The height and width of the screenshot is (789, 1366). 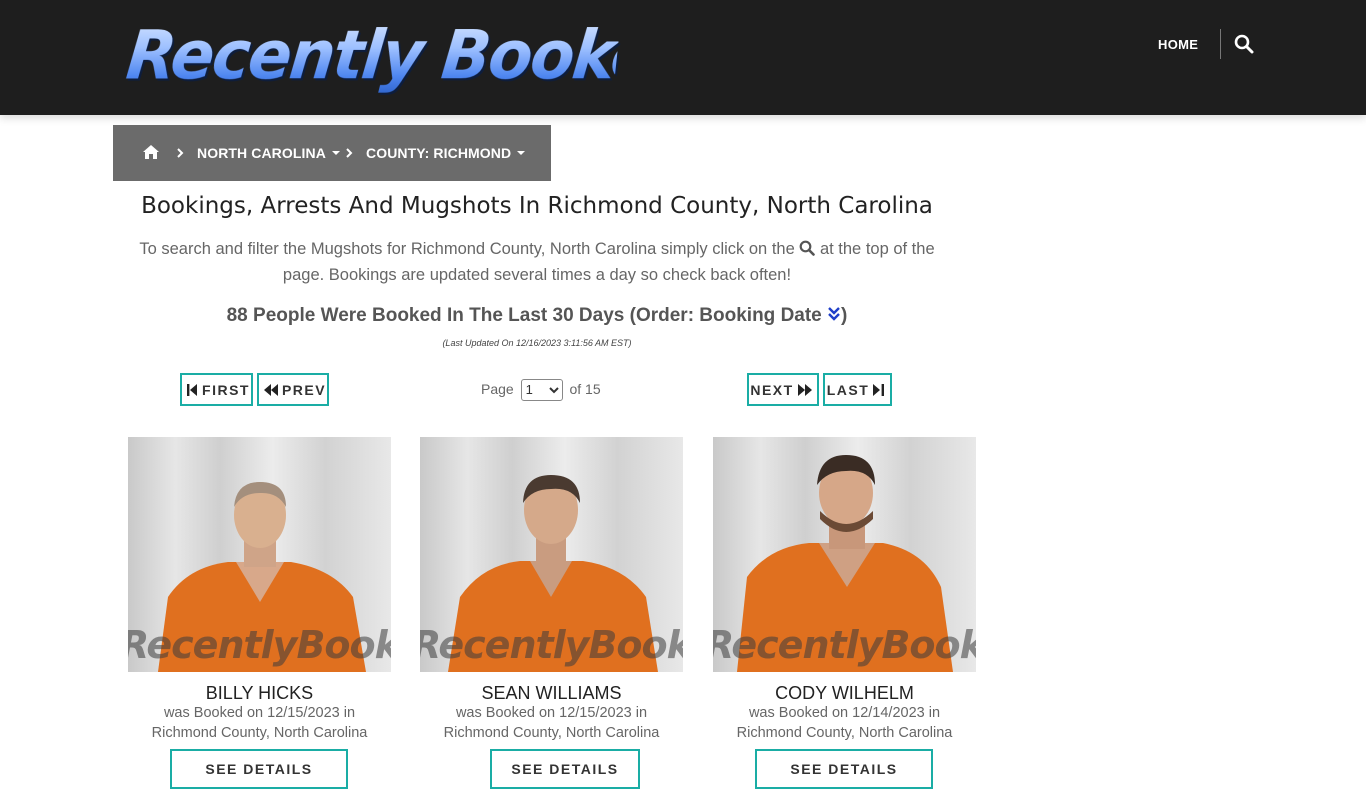 What do you see at coordinates (1178, 45) in the screenshot?
I see `nav-home-link: HOME` at bounding box center [1178, 45].